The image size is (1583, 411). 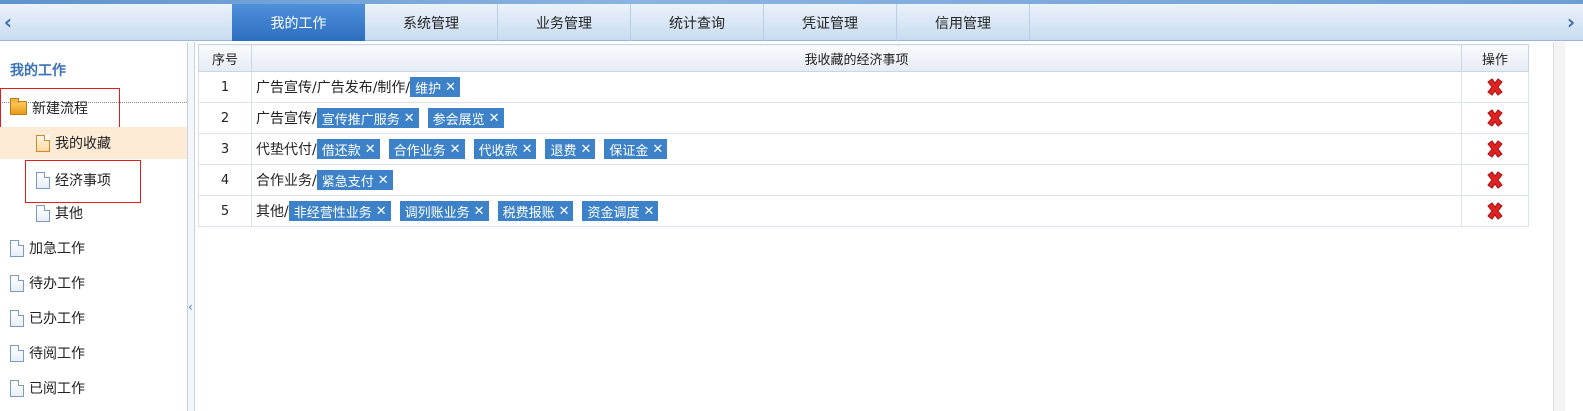 What do you see at coordinates (863, 180) in the screenshot?
I see `table-row: 4 合作业务/紧急支付 ✕` at bounding box center [863, 180].